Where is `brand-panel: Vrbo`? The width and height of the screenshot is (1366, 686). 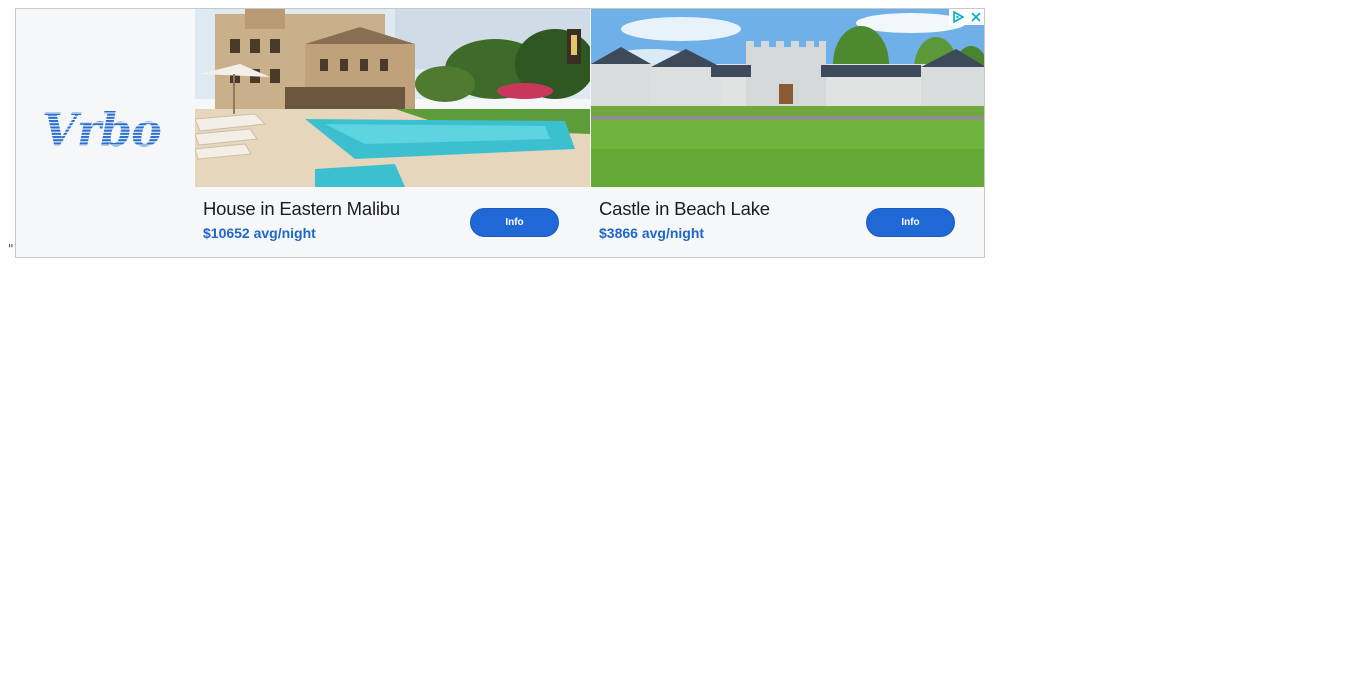 brand-panel: Vrbo is located at coordinates (105, 133).